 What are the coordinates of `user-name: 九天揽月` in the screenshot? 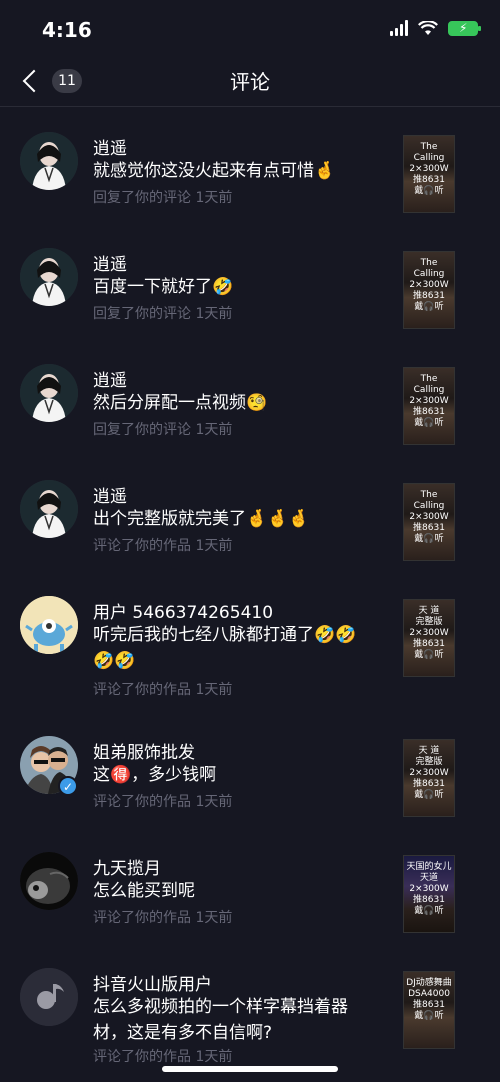 It's located at (127, 866).